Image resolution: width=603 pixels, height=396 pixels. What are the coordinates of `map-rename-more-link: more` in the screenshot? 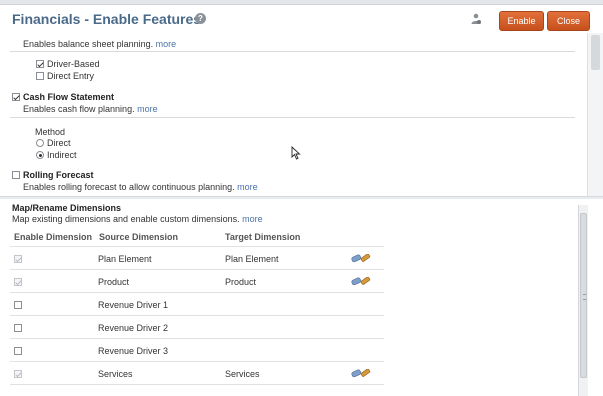 It's located at (252, 219).